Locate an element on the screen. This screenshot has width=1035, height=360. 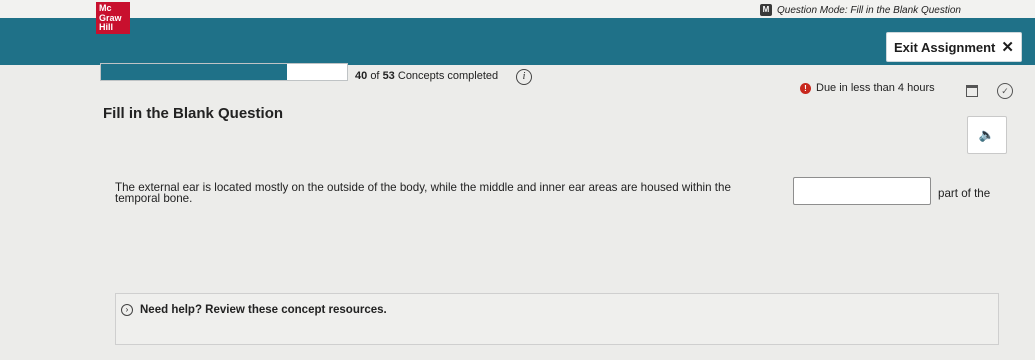
calendar-icon is located at coordinates (972, 91).